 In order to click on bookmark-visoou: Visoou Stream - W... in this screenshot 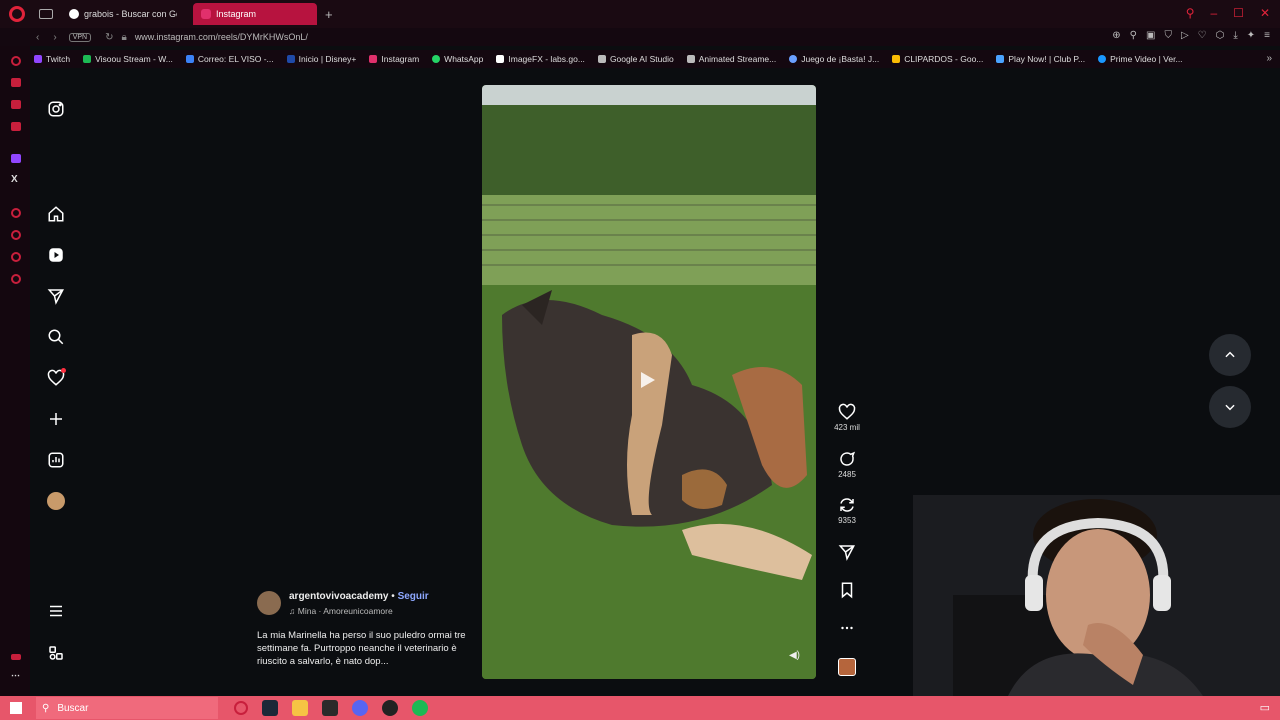, I will do `click(128, 59)`.